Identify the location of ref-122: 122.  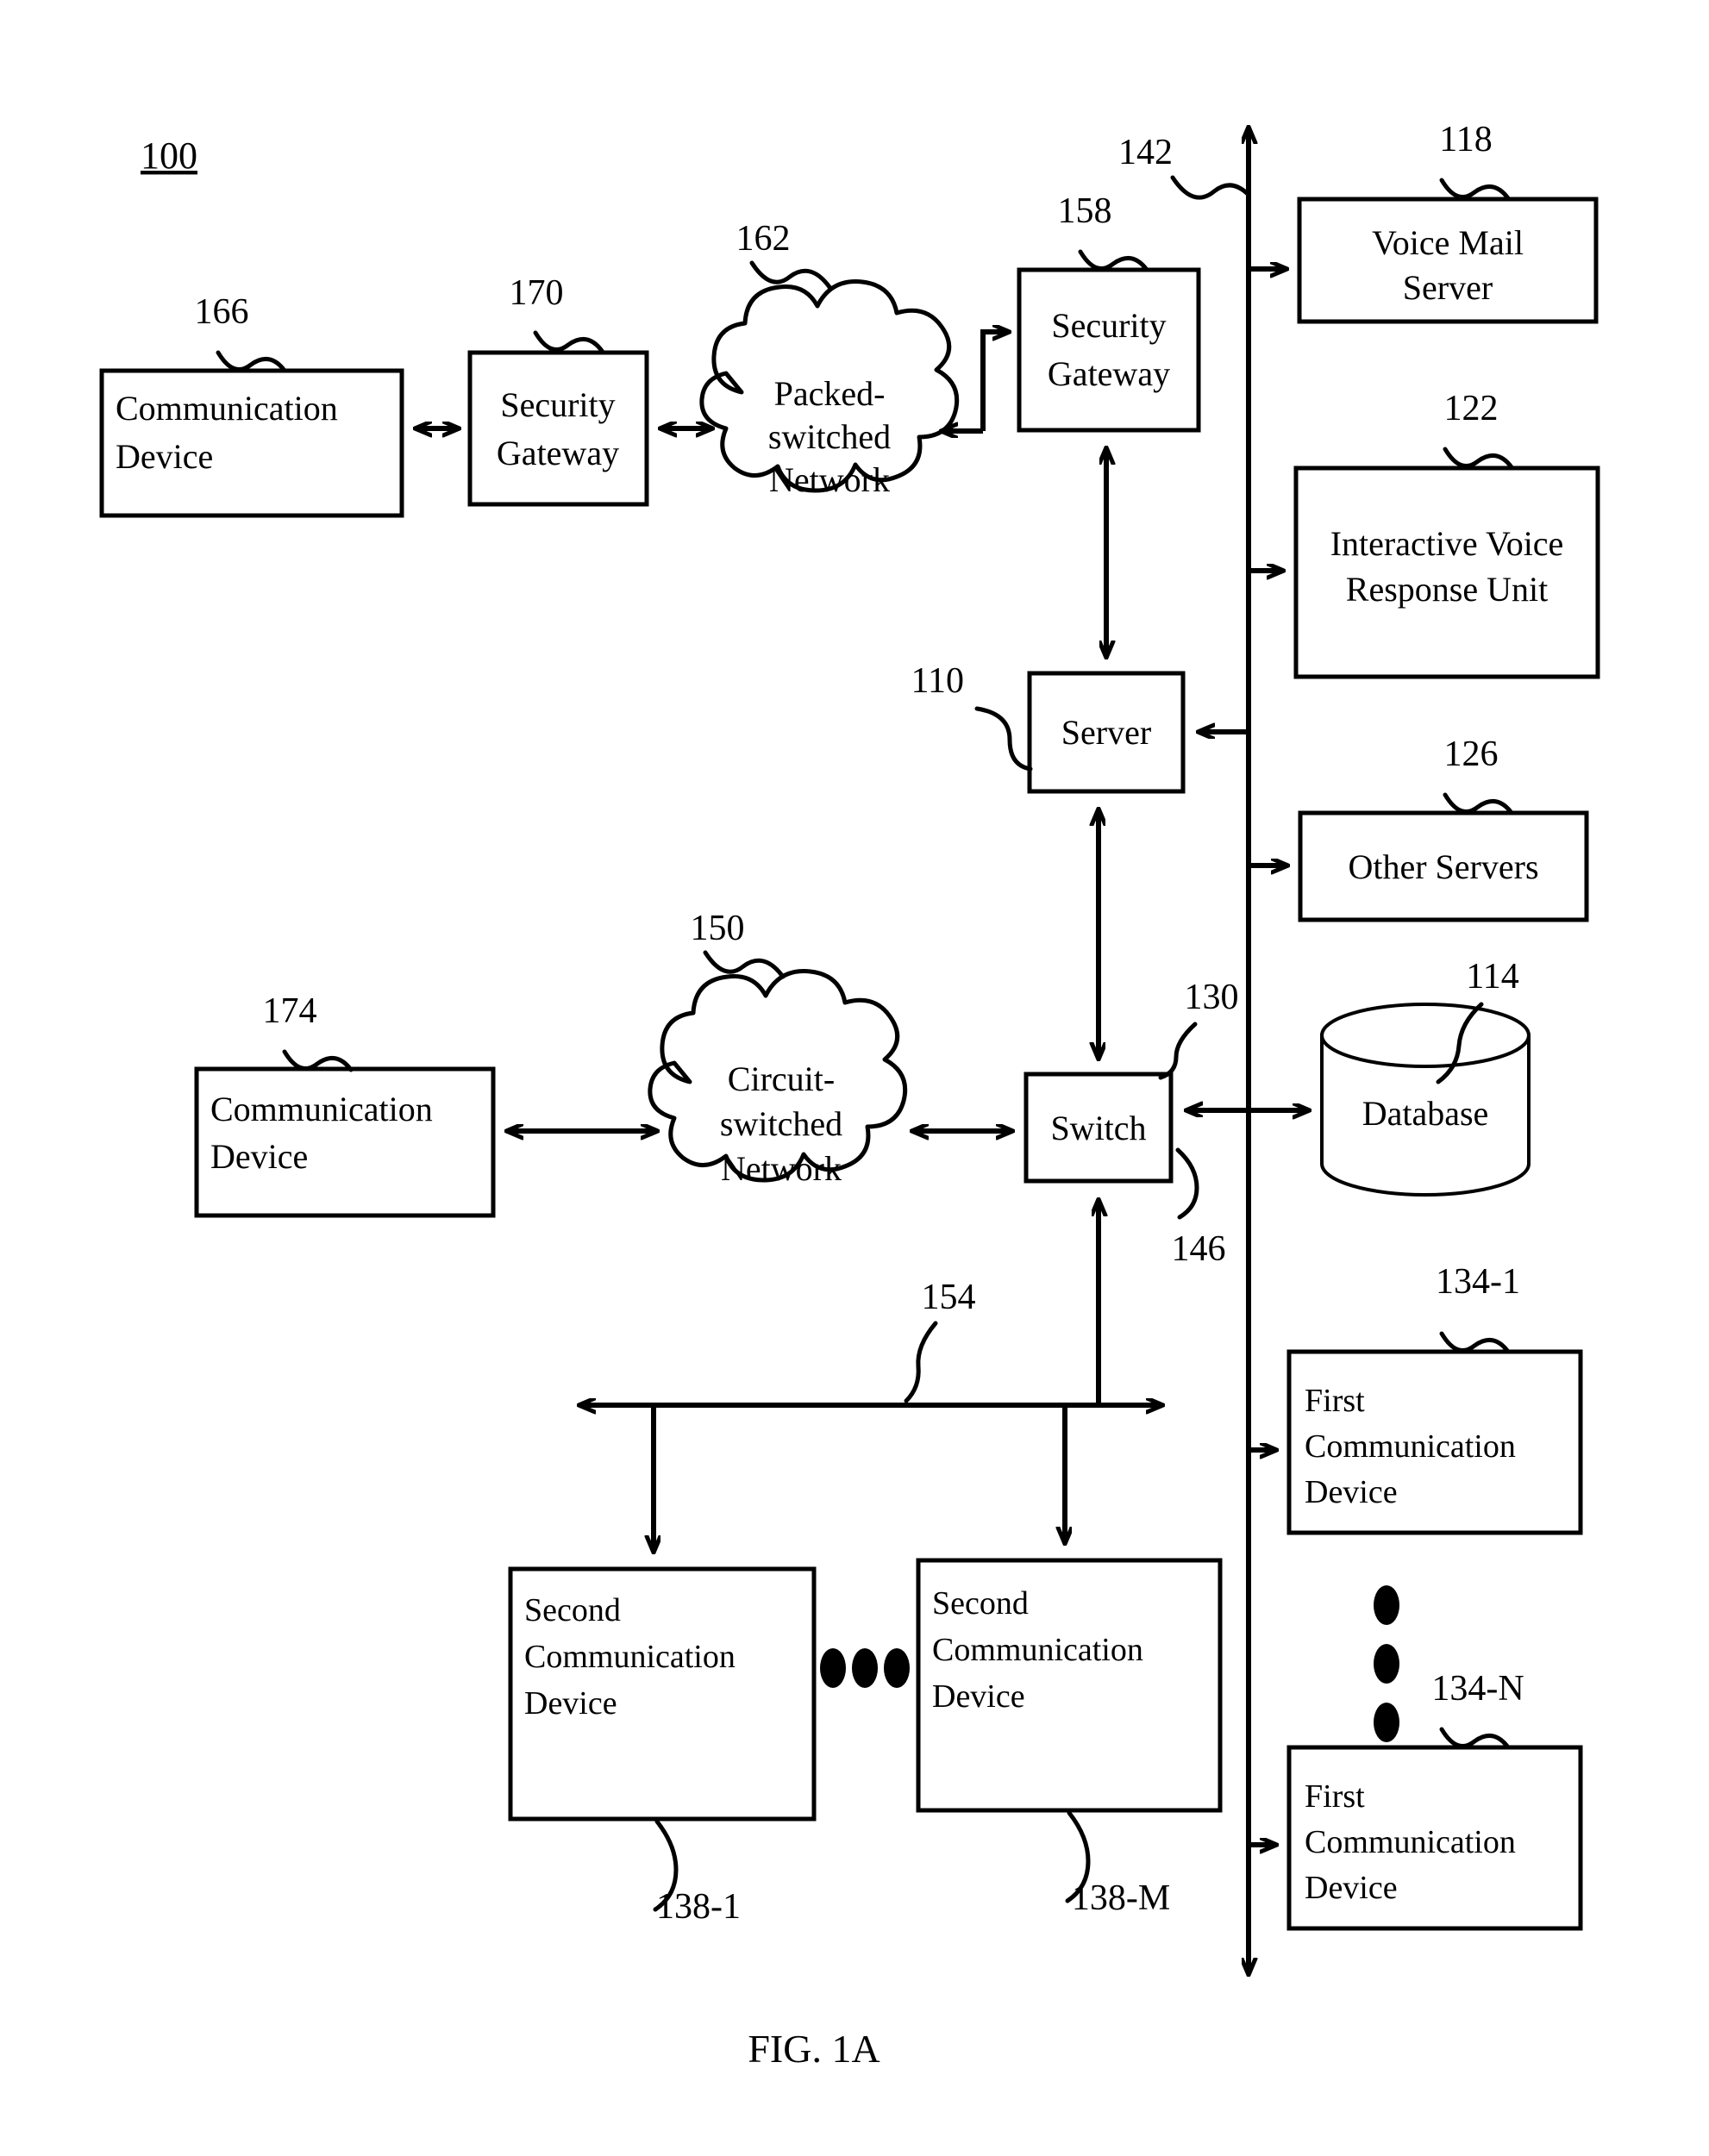
(1471, 408).